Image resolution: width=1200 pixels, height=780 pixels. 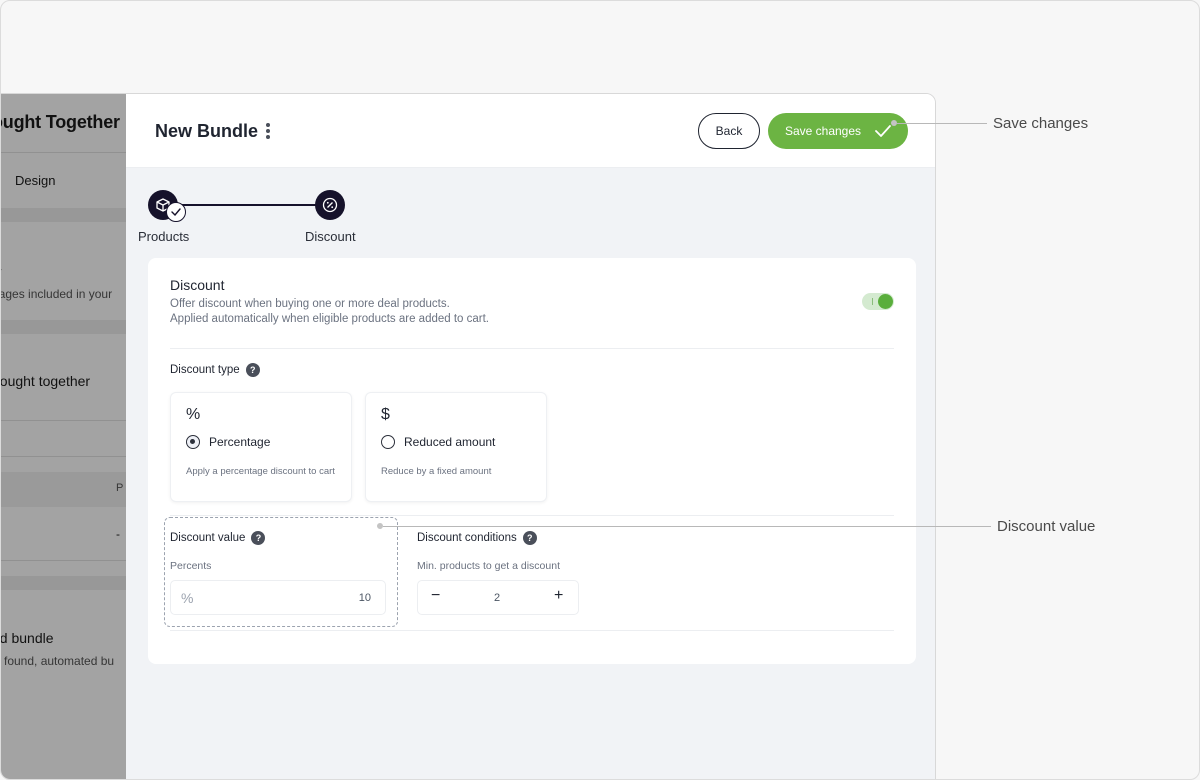 What do you see at coordinates (208, 538) in the screenshot?
I see `discount-value-label: Discount value` at bounding box center [208, 538].